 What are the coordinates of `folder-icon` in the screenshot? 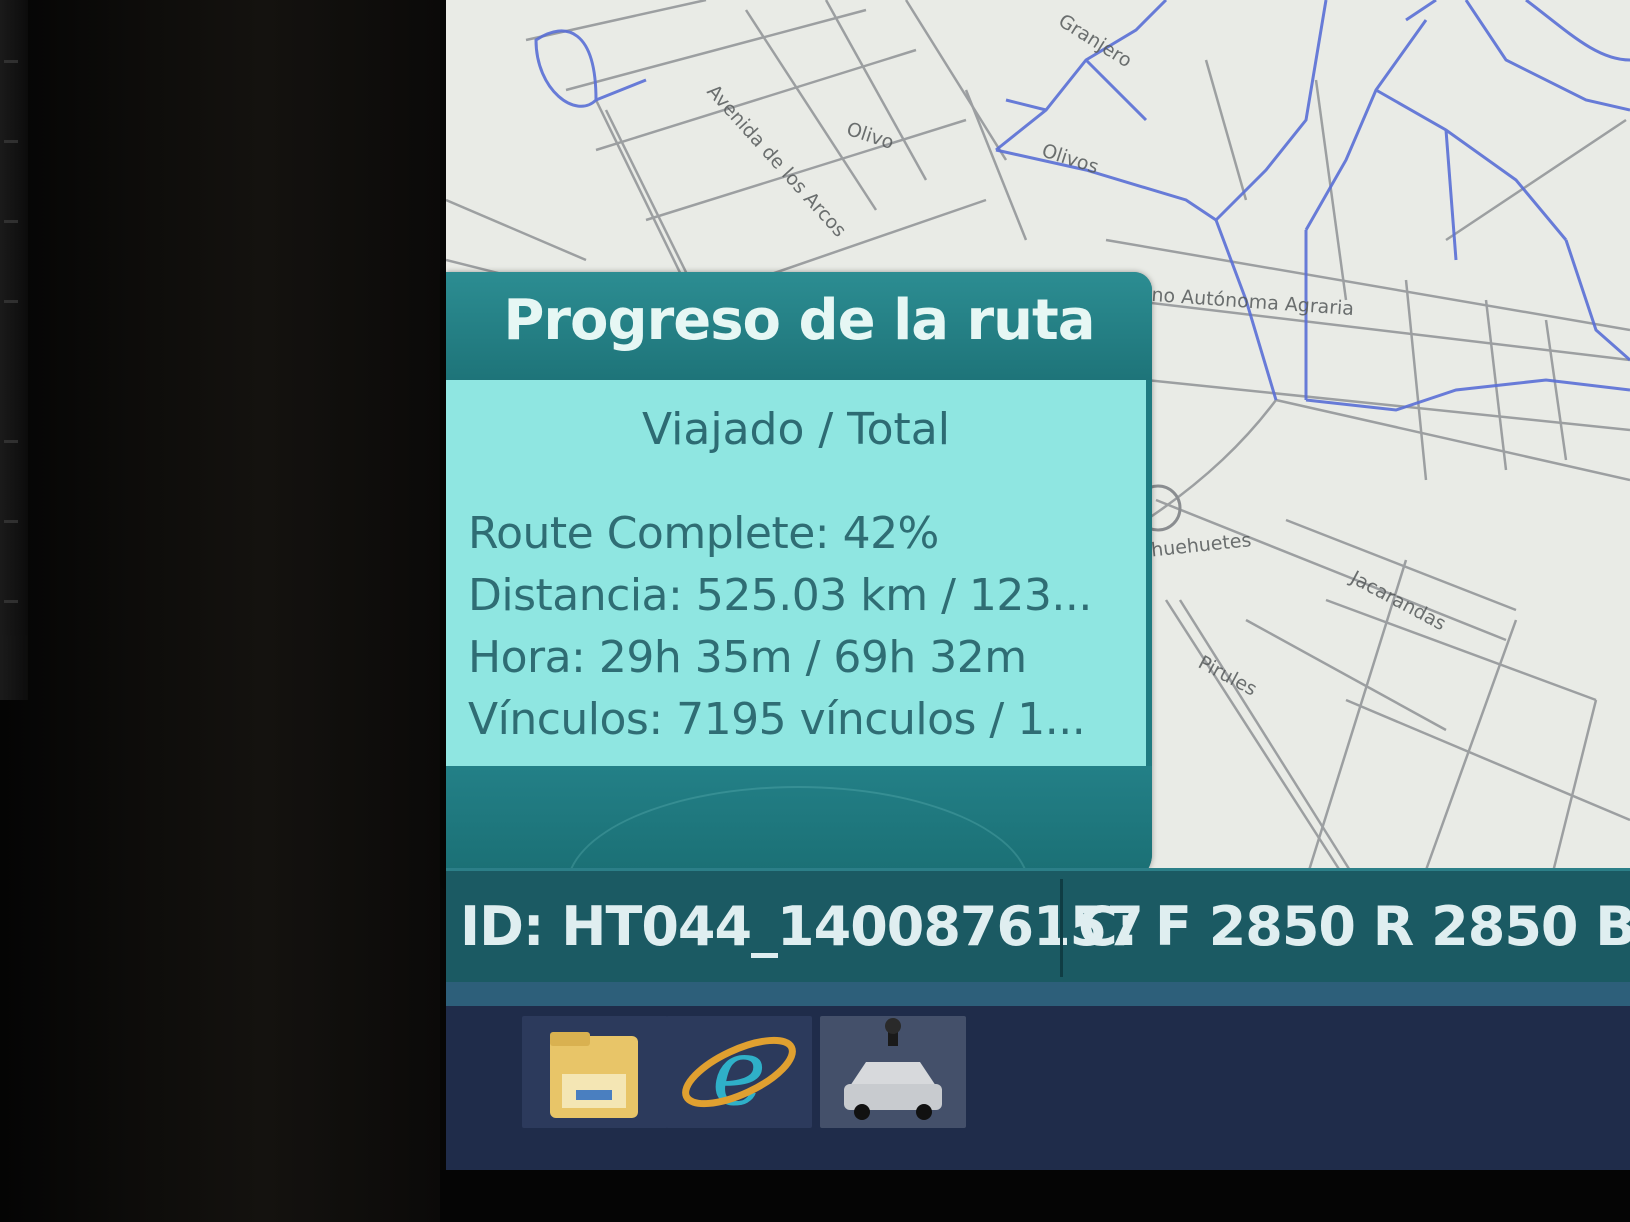 It's located at (594, 1075).